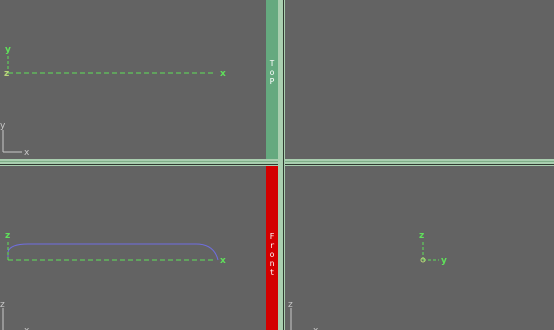 This screenshot has height=330, width=554. Describe the element at coordinates (272, 272) in the screenshot. I see `label-char: t` at that location.